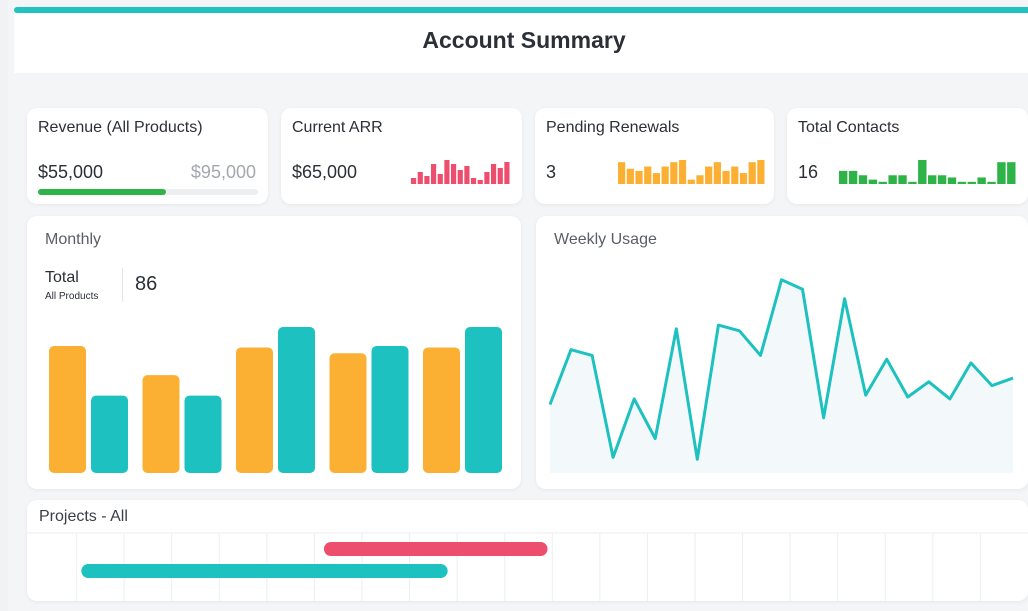 This screenshot has width=1028, height=611. I want to click on kpi-title: Current ARR, so click(337, 127).